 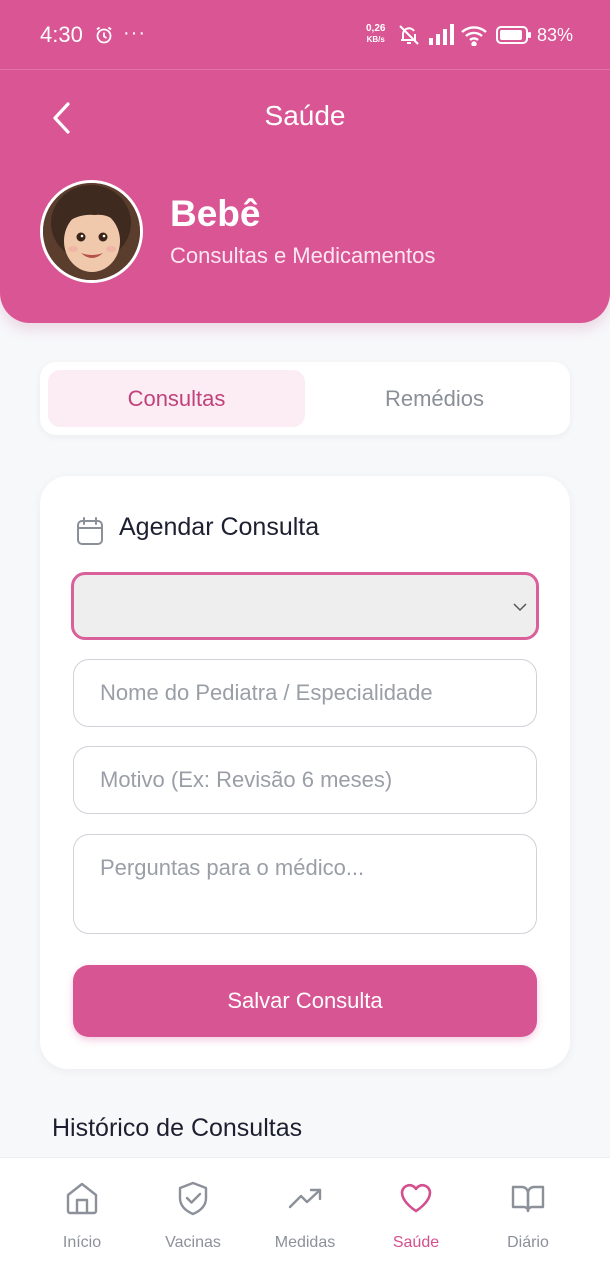 I want to click on status-bar: 4:30 ··· 0,26 KB/s 83%, so click(x=305, y=35).